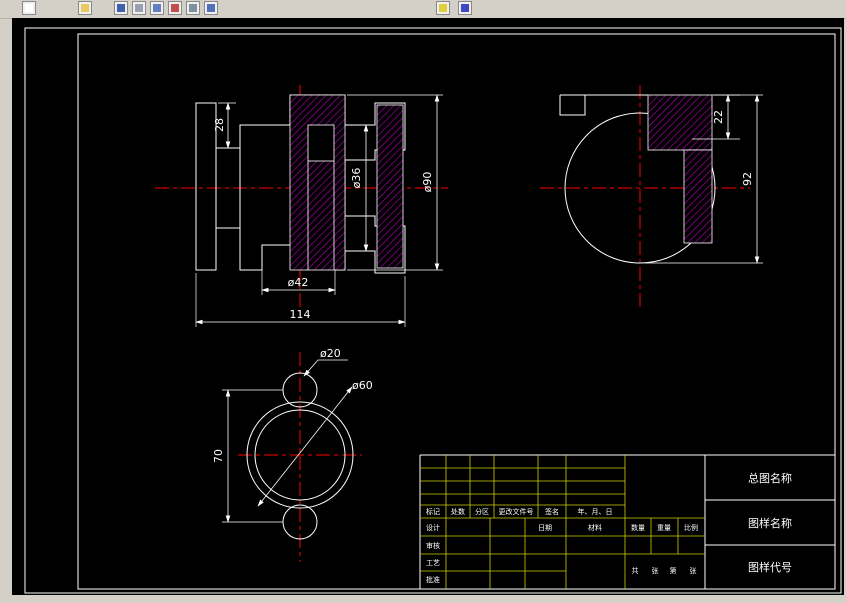 The image size is (846, 603). What do you see at coordinates (433, 527) in the screenshot?
I see `sign-row-design: 设计` at bounding box center [433, 527].